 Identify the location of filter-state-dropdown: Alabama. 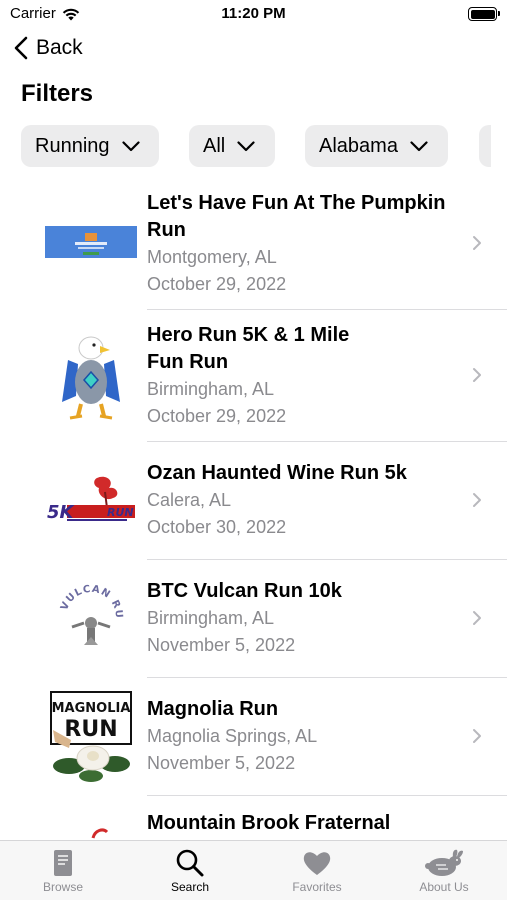
(376, 146).